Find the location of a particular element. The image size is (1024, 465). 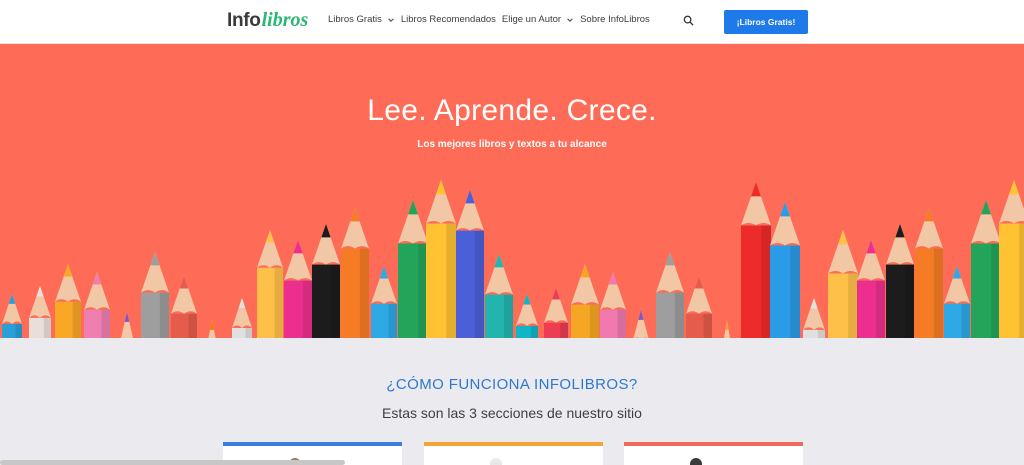

nav-item-elige-un-autor: Elige un Autor is located at coordinates (538, 19).